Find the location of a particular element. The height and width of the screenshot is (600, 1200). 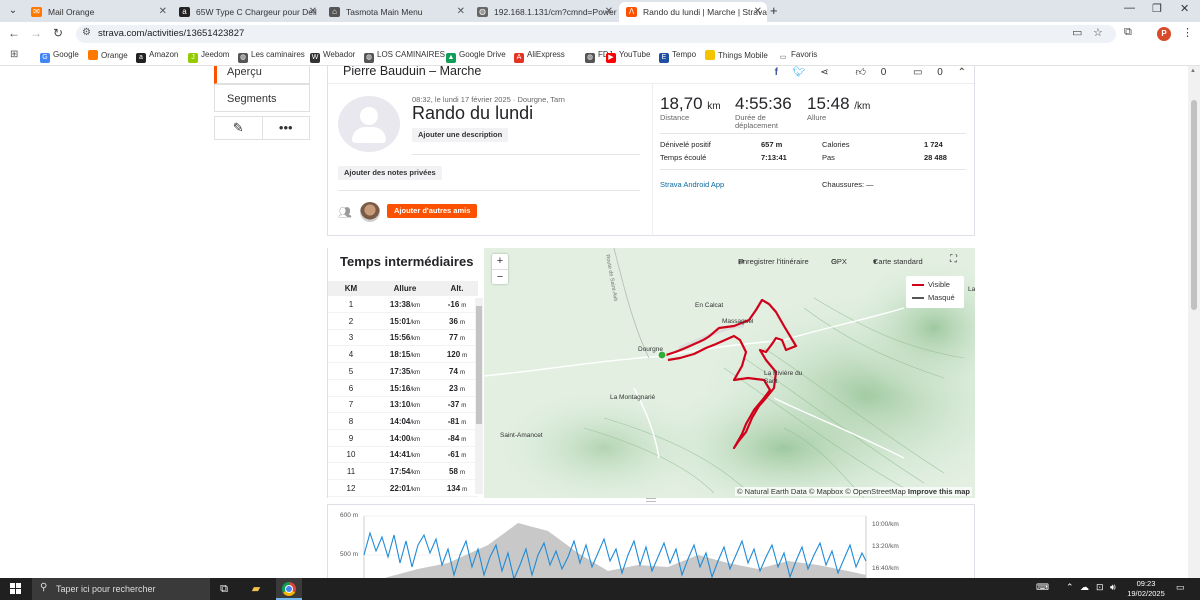

twitter-icon: 🐦︎ is located at coordinates (799, 72).